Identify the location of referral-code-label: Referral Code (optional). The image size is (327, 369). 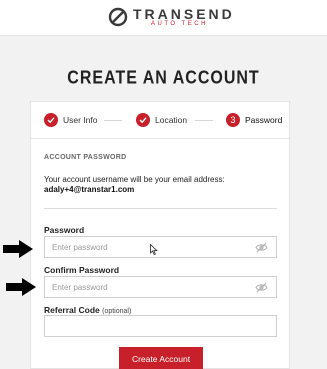
(87, 310).